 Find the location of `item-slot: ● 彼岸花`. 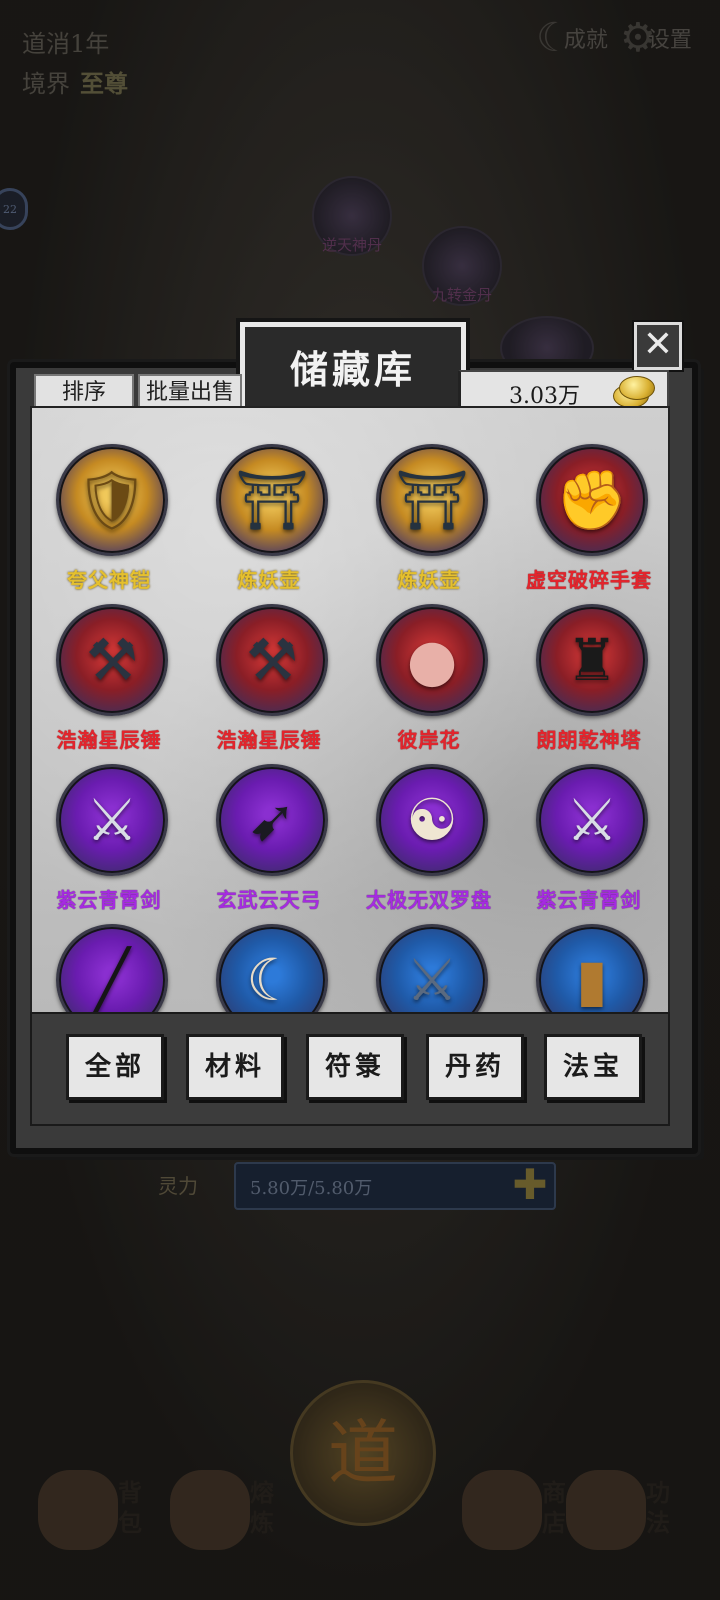

item-slot: ● 彼岸花 is located at coordinates (432, 684).